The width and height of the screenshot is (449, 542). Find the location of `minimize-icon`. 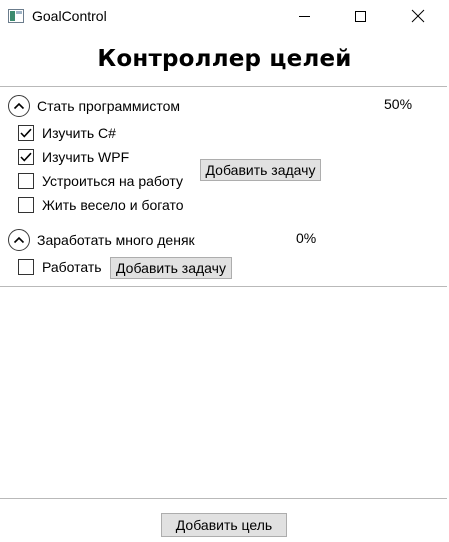

minimize-icon is located at coordinates (304, 16).